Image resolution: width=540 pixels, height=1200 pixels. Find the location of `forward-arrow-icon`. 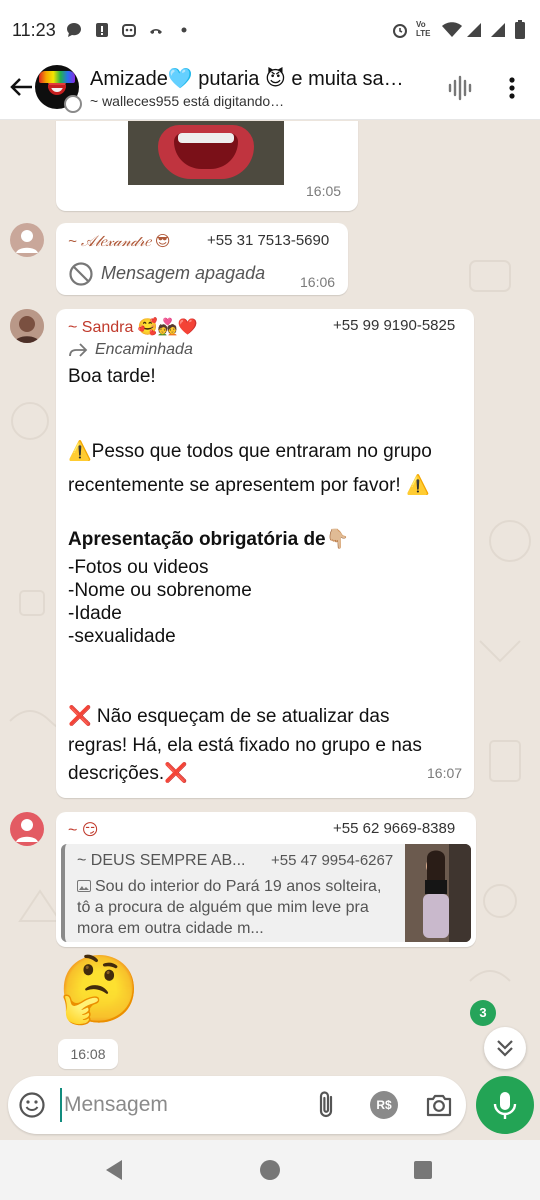

forward-arrow-icon is located at coordinates (78, 350).